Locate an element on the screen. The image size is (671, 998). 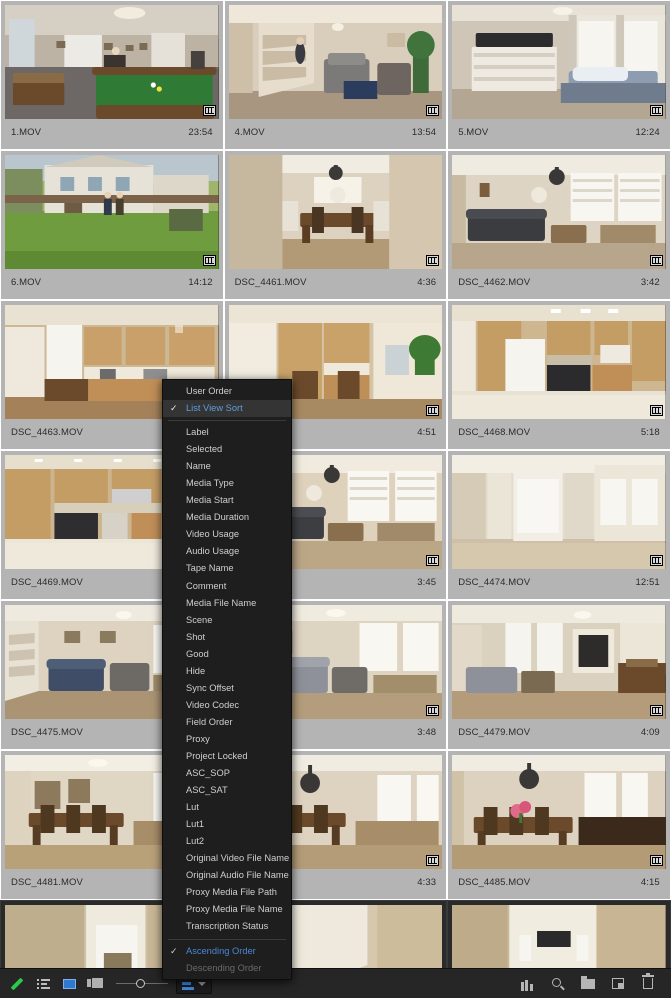
menu-item-label: Descending Order is located at coordinates (224, 967).